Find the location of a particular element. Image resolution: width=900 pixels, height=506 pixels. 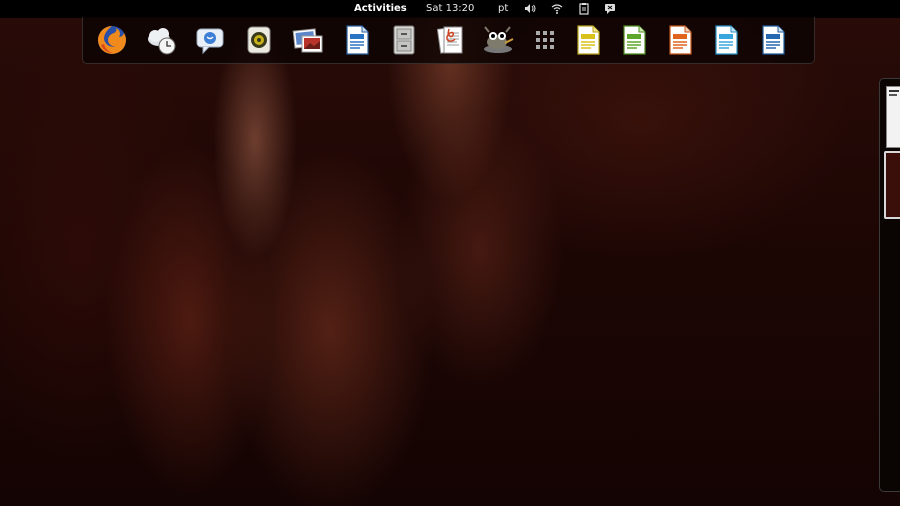

libreoffice-writer-2-icon is located at coordinates (773, 40).